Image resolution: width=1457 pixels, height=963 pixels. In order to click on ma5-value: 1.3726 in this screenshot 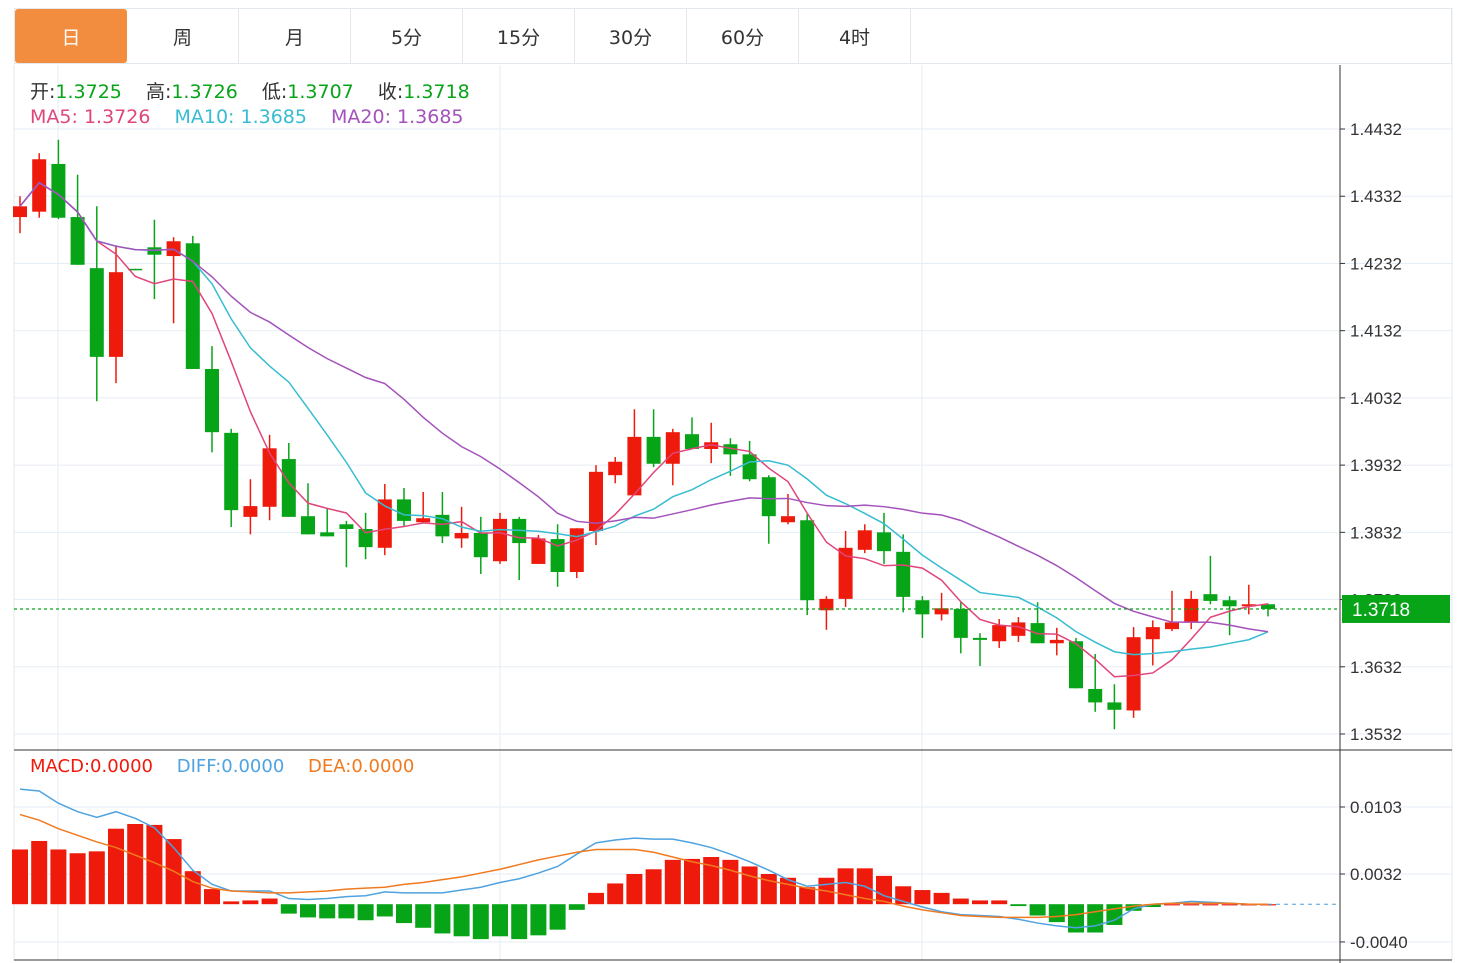, I will do `click(117, 117)`.